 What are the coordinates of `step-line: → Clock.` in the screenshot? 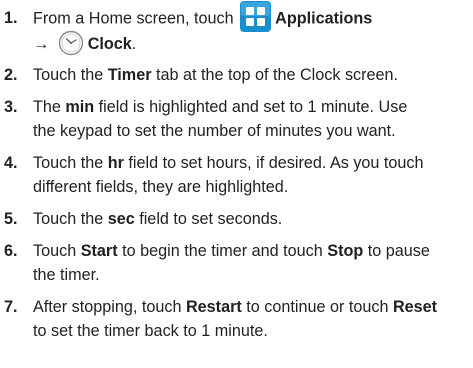 It's located at (253, 43).